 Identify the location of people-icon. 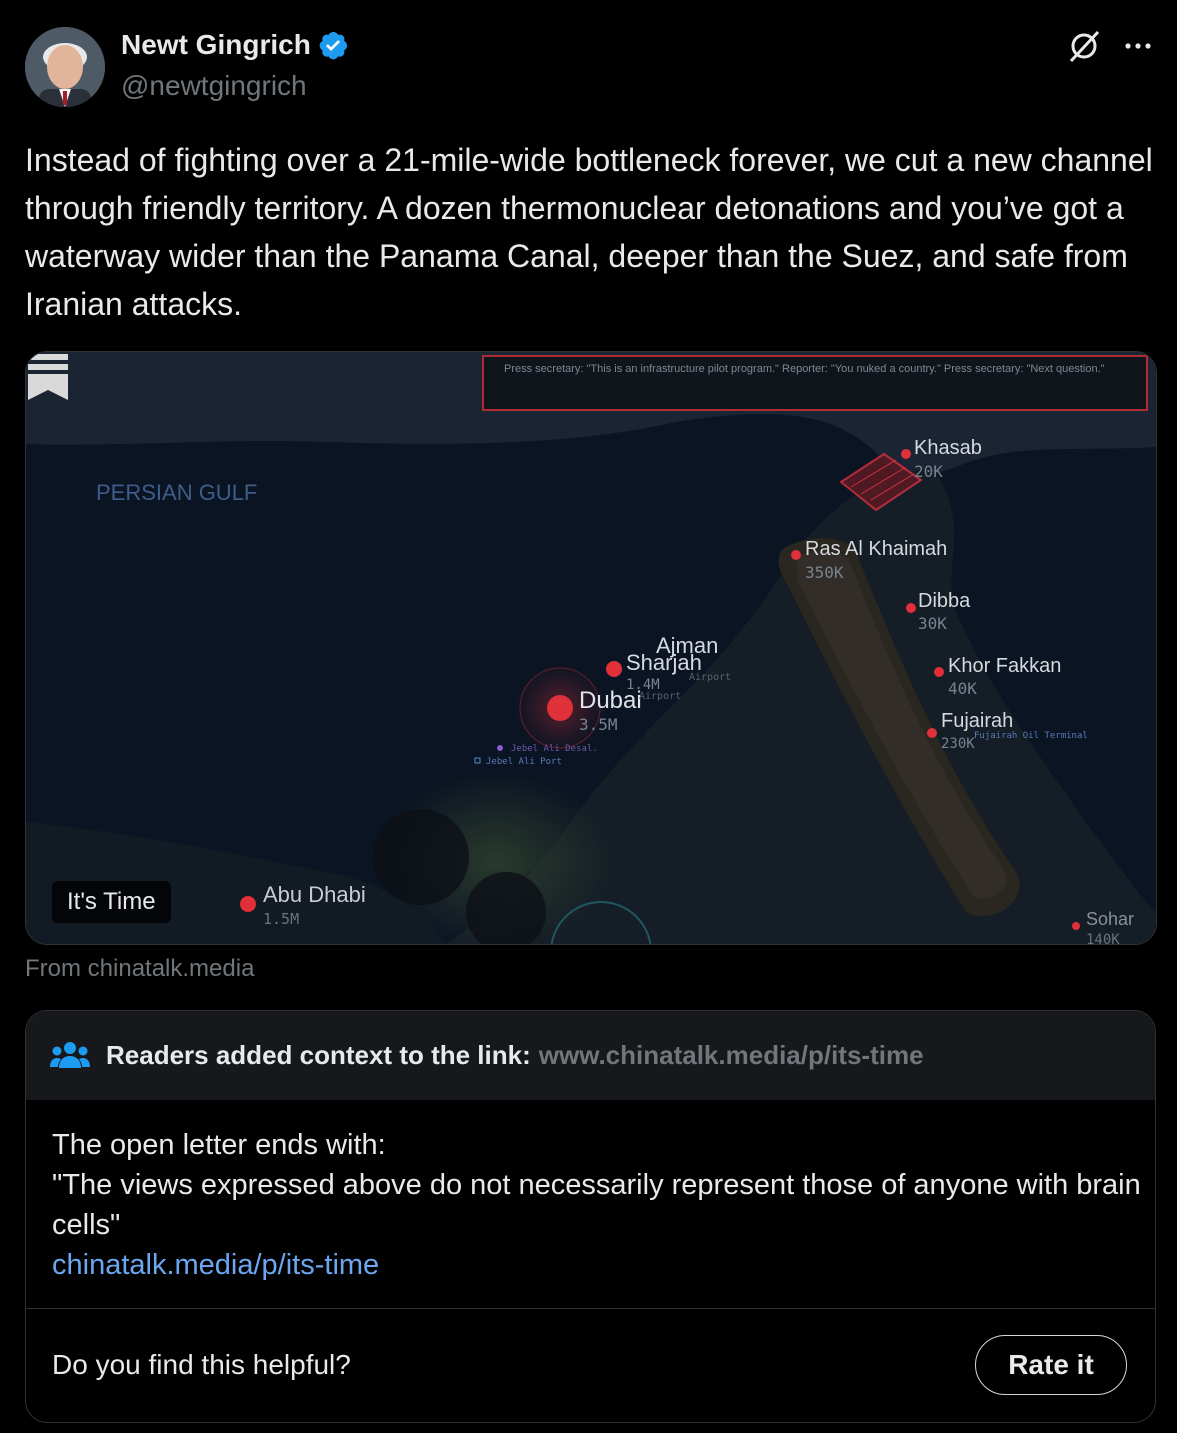
(70, 1054).